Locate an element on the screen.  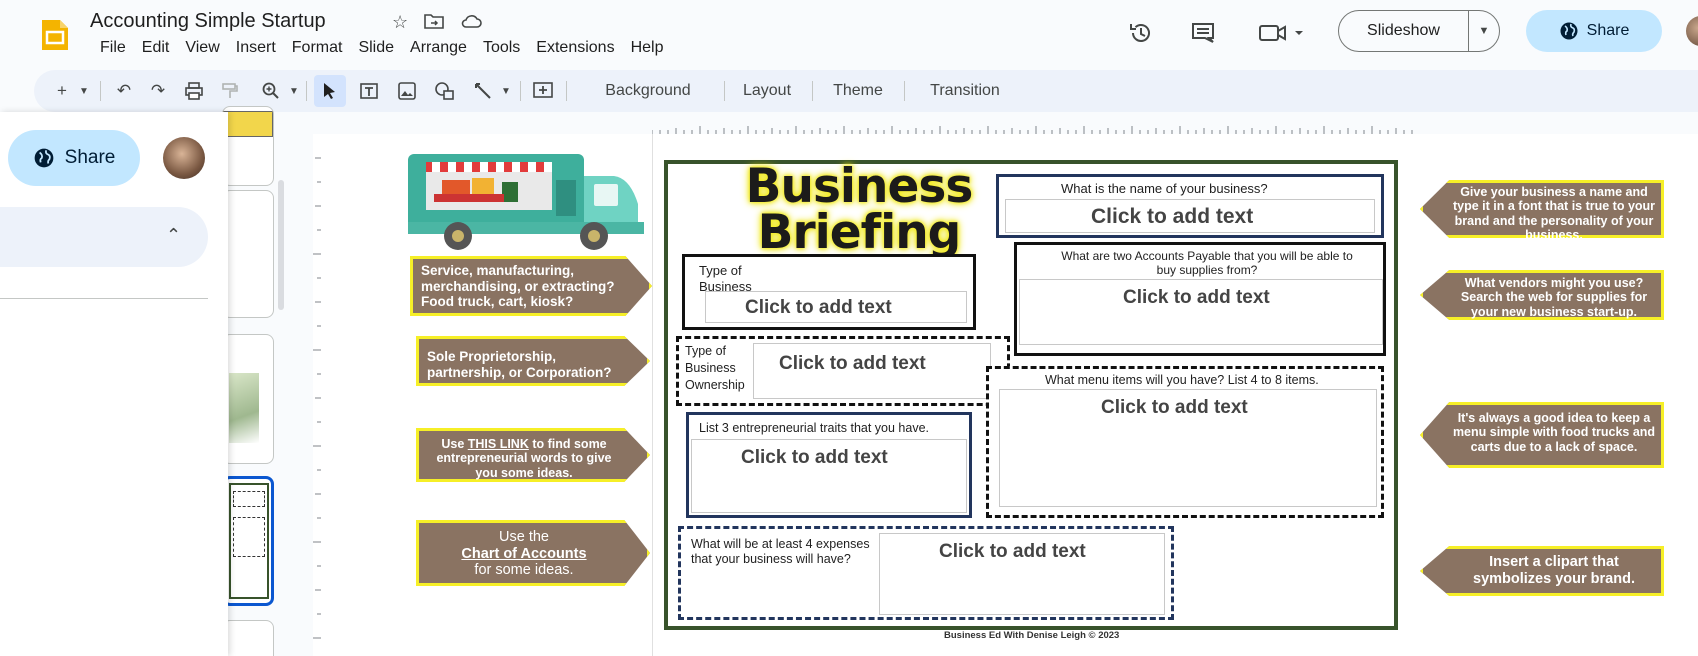
zoom-dropdown-icon: ▼ is located at coordinates (294, 91).